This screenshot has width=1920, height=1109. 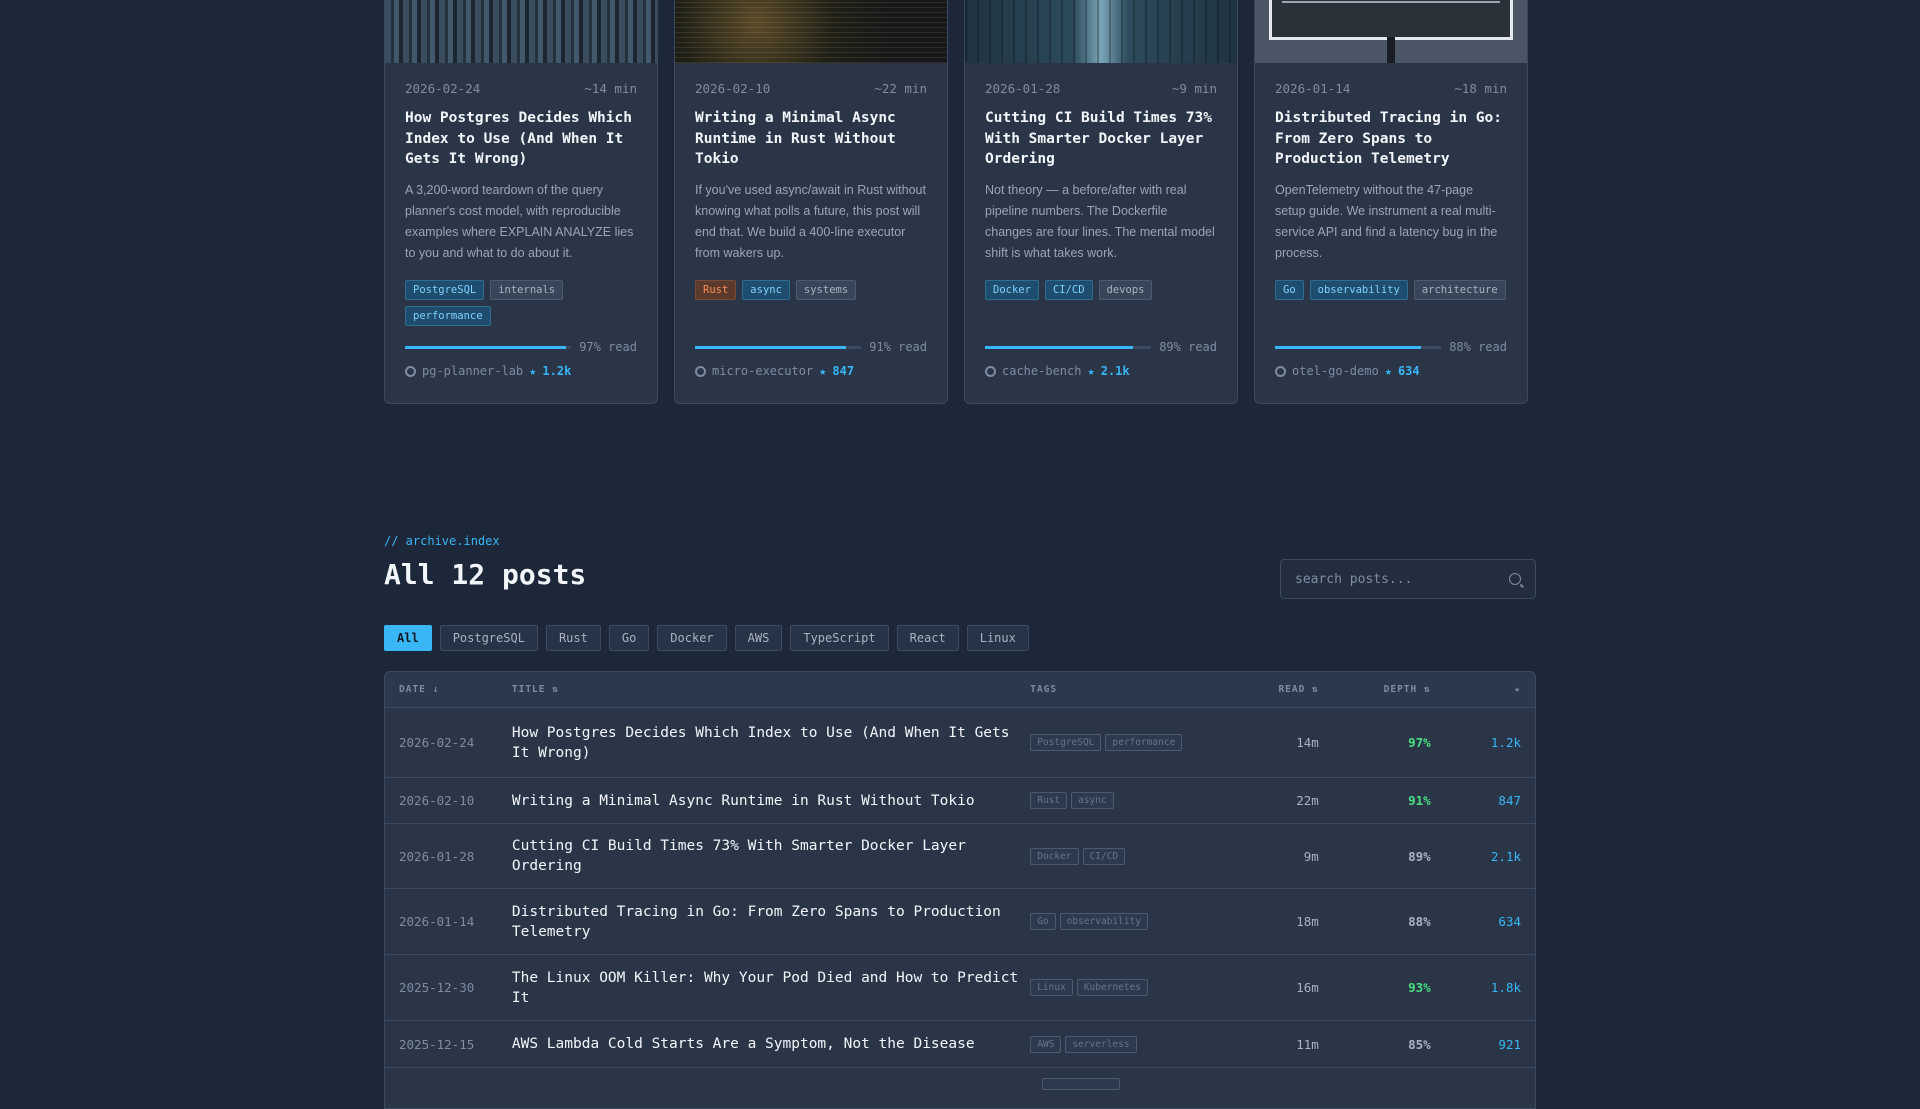 What do you see at coordinates (1459, 290) in the screenshot?
I see `tag: architecture` at bounding box center [1459, 290].